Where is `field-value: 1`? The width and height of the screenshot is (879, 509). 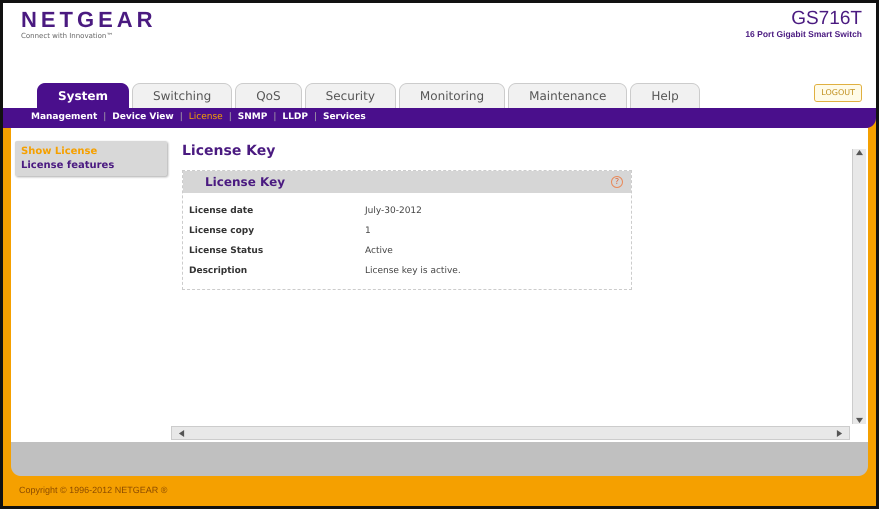
field-value: 1 is located at coordinates (368, 231).